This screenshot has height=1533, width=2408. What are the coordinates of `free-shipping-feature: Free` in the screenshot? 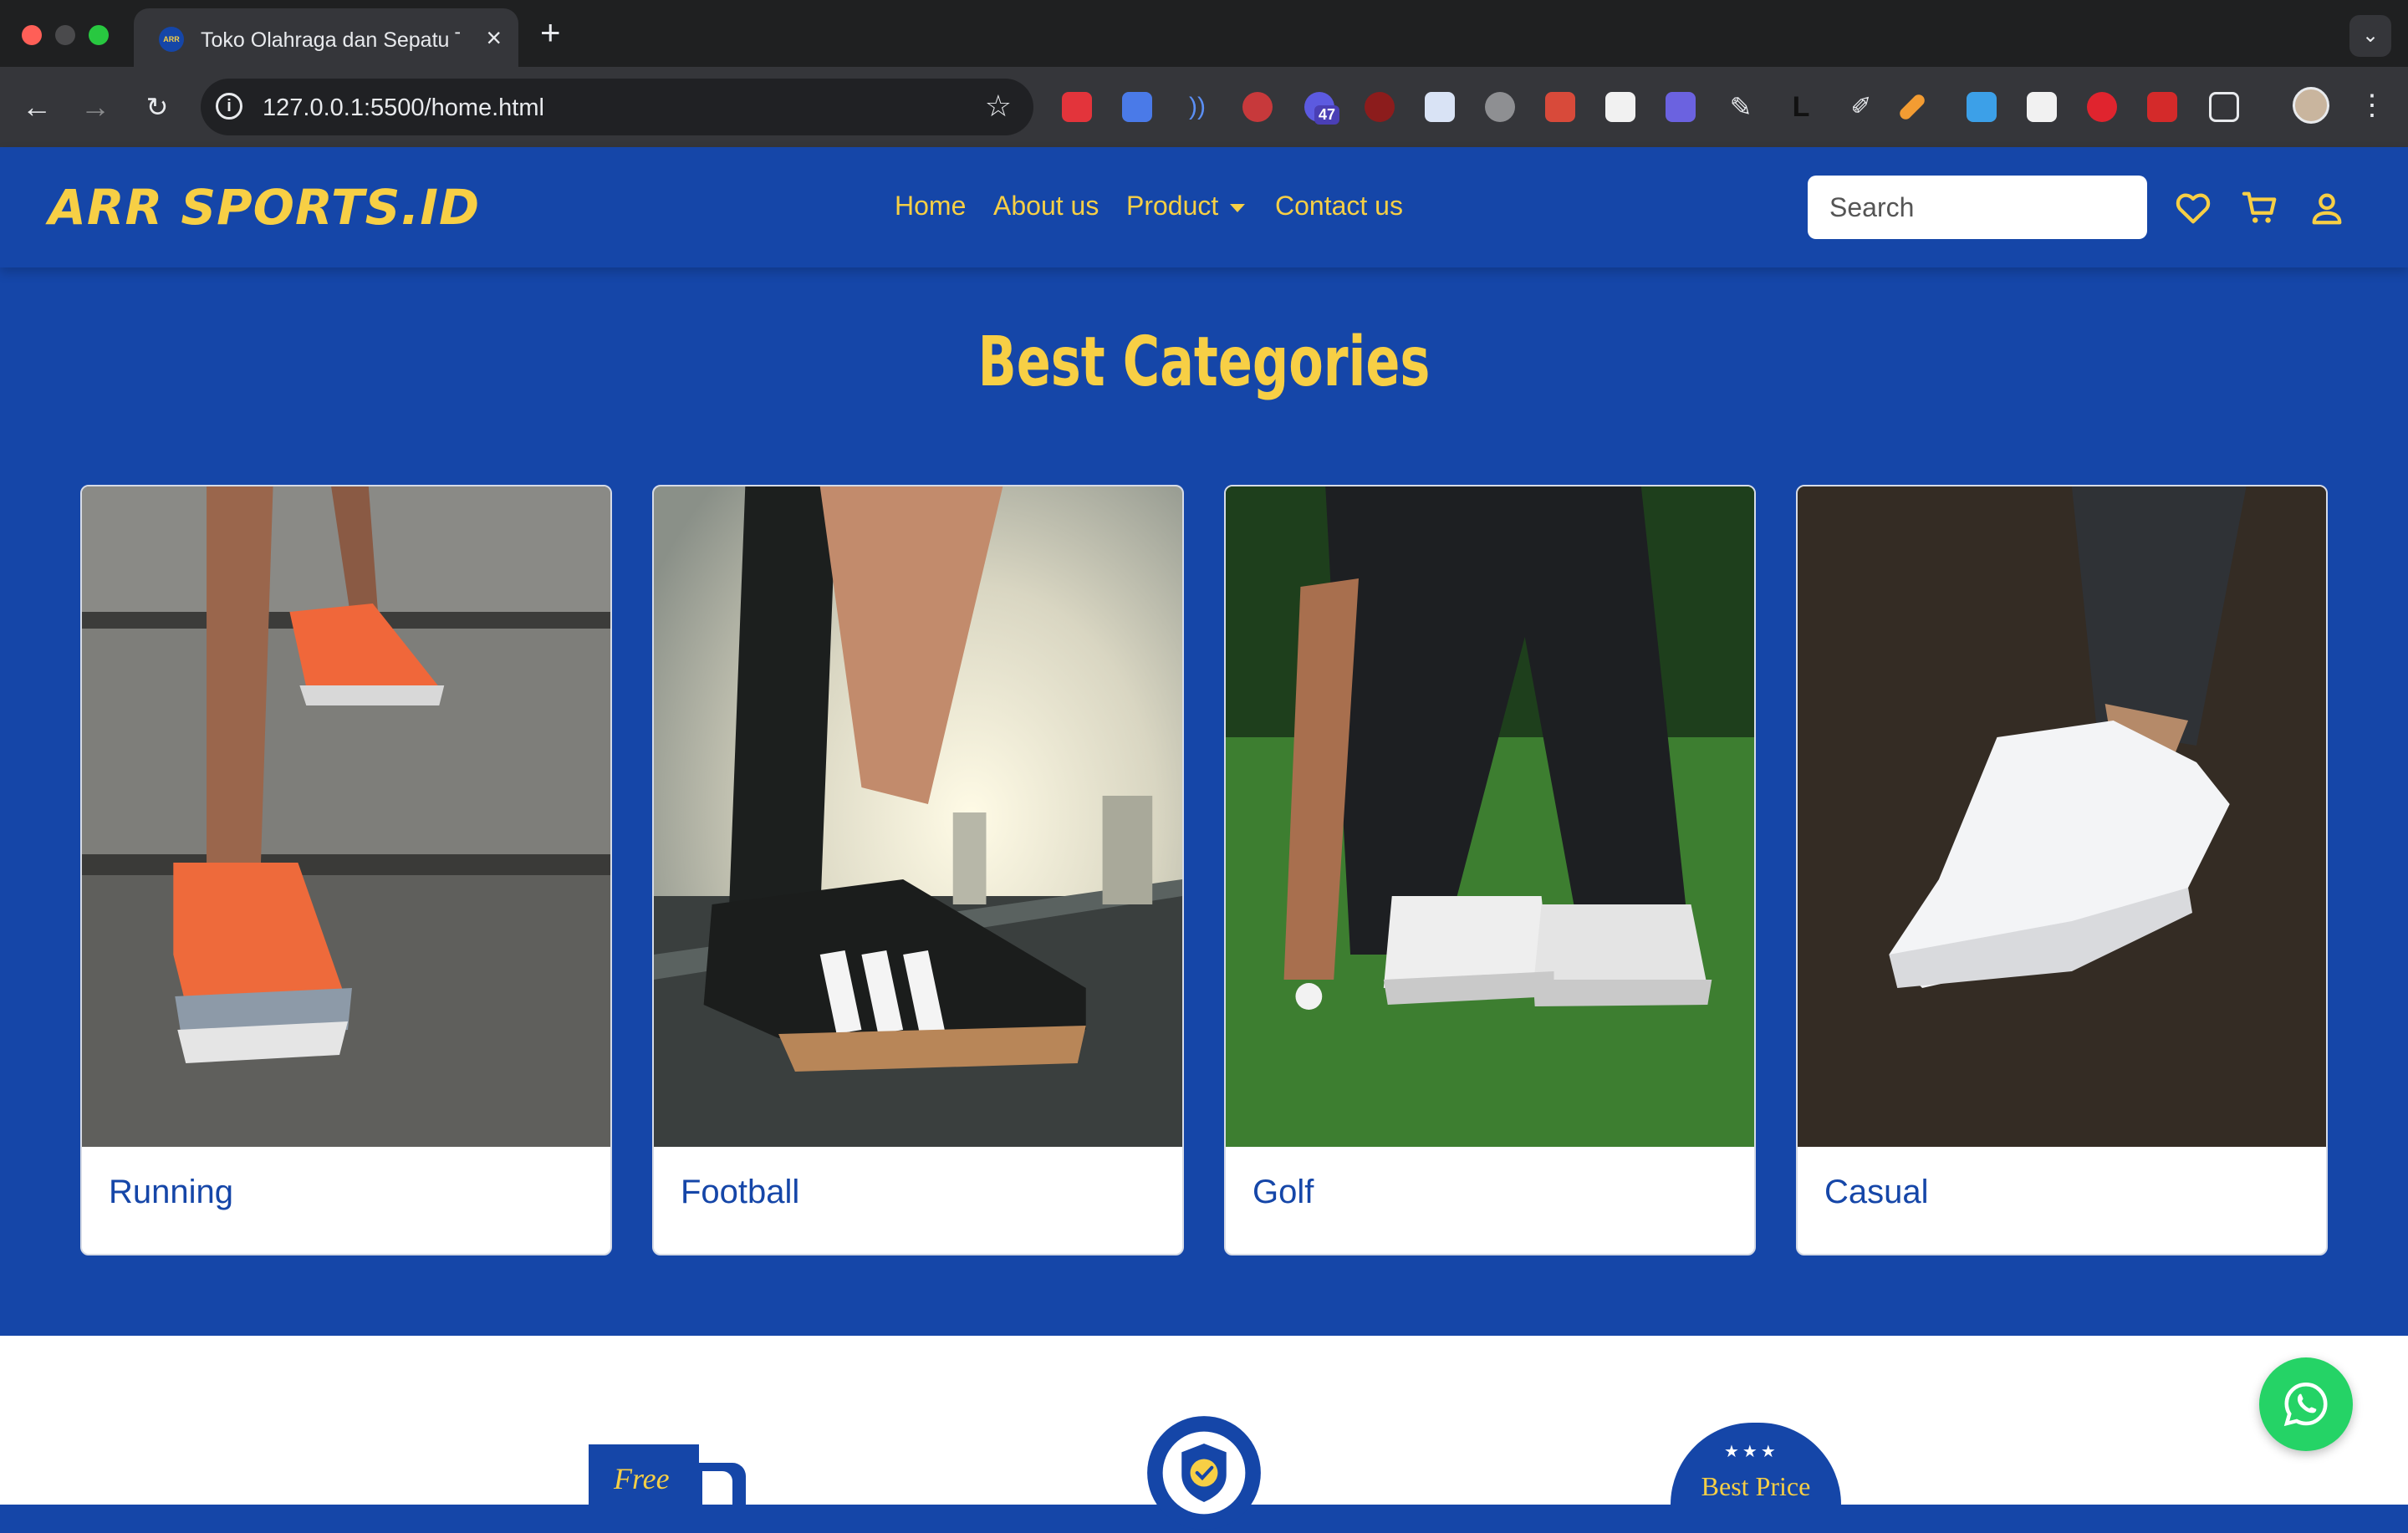 It's located at (668, 1474).